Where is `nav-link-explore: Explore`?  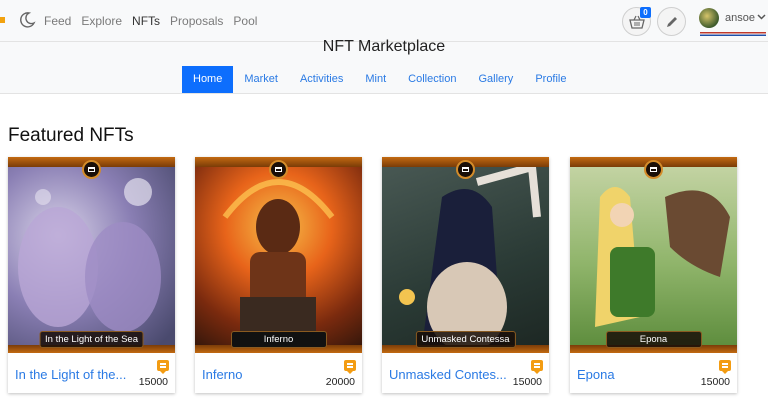
nav-link-explore: Explore is located at coordinates (101, 21).